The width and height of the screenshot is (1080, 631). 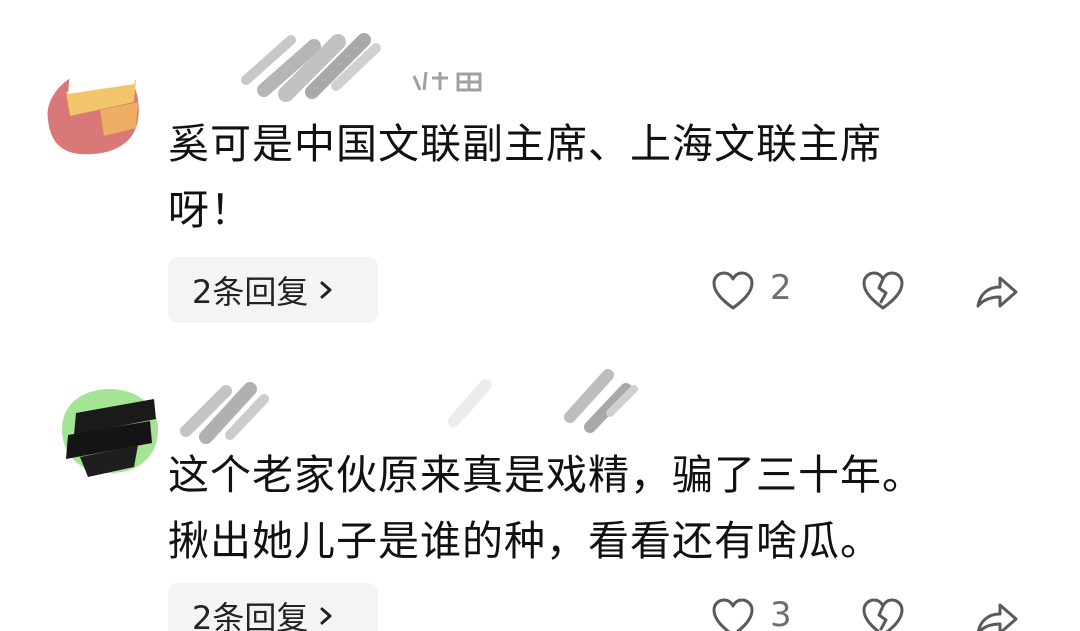 What do you see at coordinates (210, 210) in the screenshot?
I see `comment-text-line: 呀！` at bounding box center [210, 210].